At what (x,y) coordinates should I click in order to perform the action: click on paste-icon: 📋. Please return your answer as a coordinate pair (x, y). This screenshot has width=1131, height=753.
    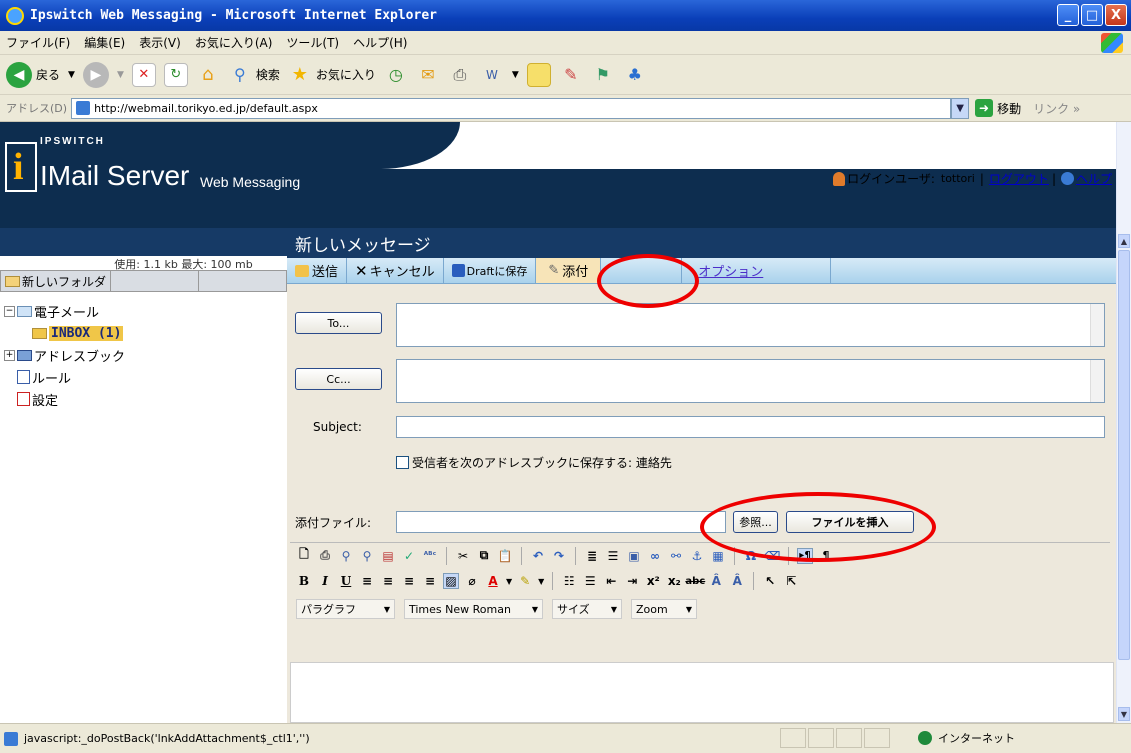
    Looking at the image, I should click on (505, 556).